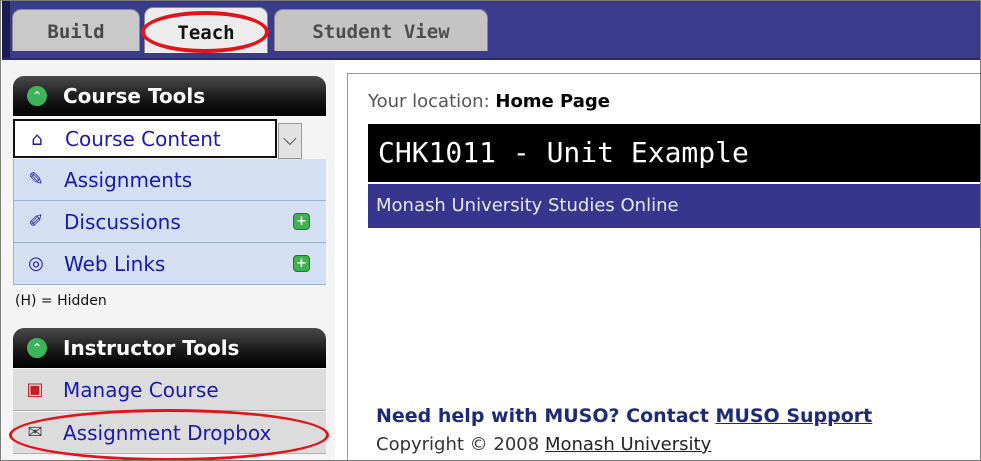 This screenshot has width=981, height=461. Describe the element at coordinates (290, 141) in the screenshot. I see `chevron-down-icon: ⌵` at that location.